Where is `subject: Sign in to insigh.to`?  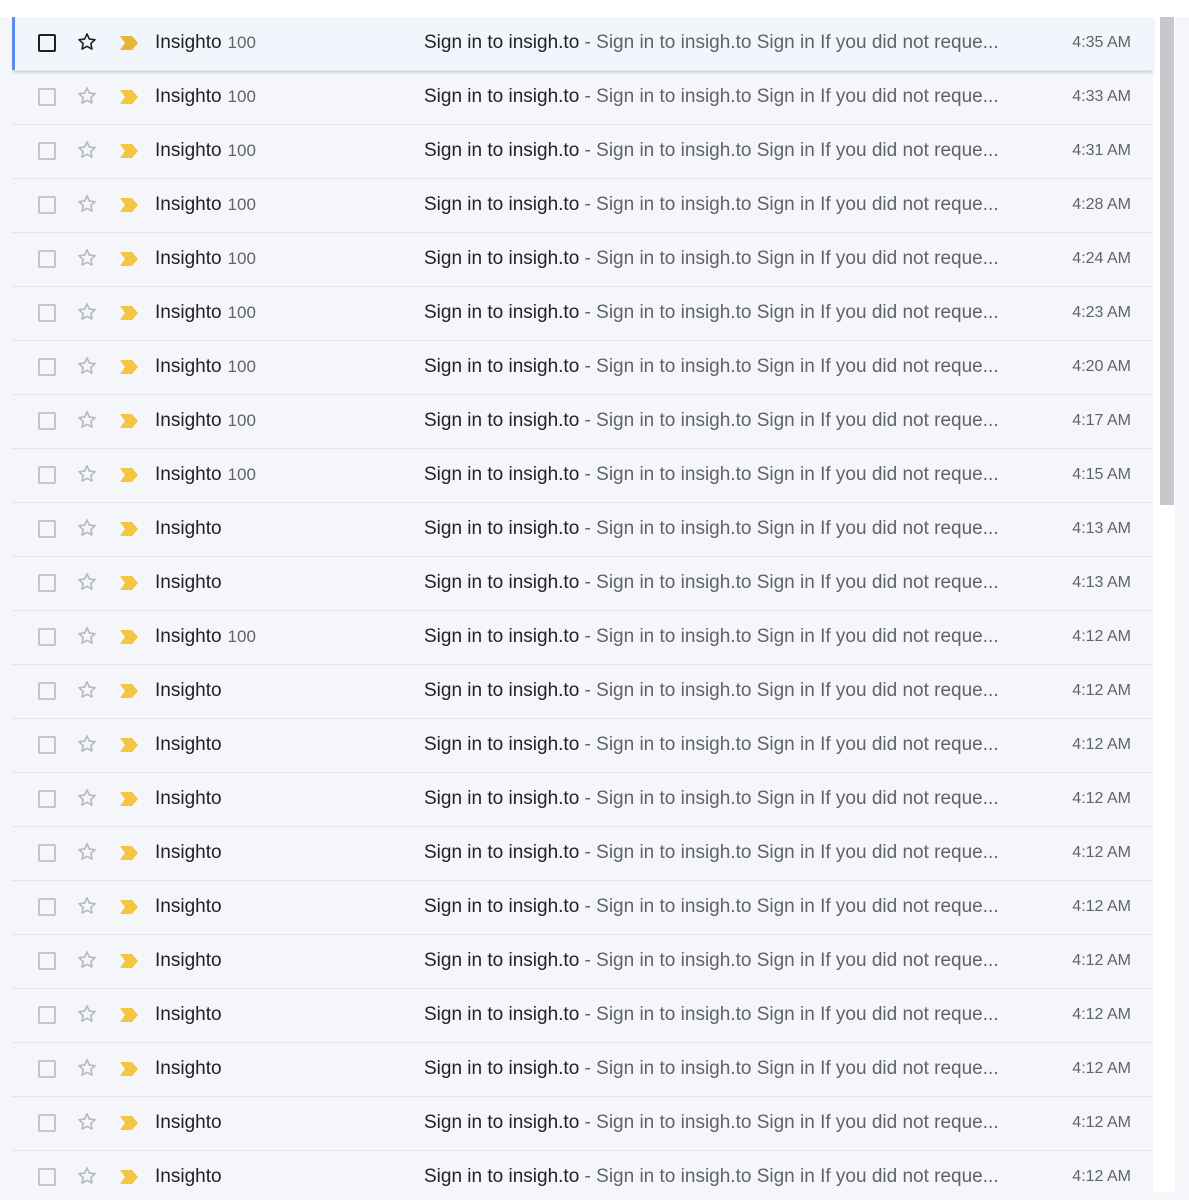
subject: Sign in to insigh.to is located at coordinates (502, 798).